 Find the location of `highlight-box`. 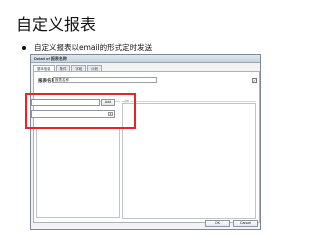

highlight-box is located at coordinates (80, 111).